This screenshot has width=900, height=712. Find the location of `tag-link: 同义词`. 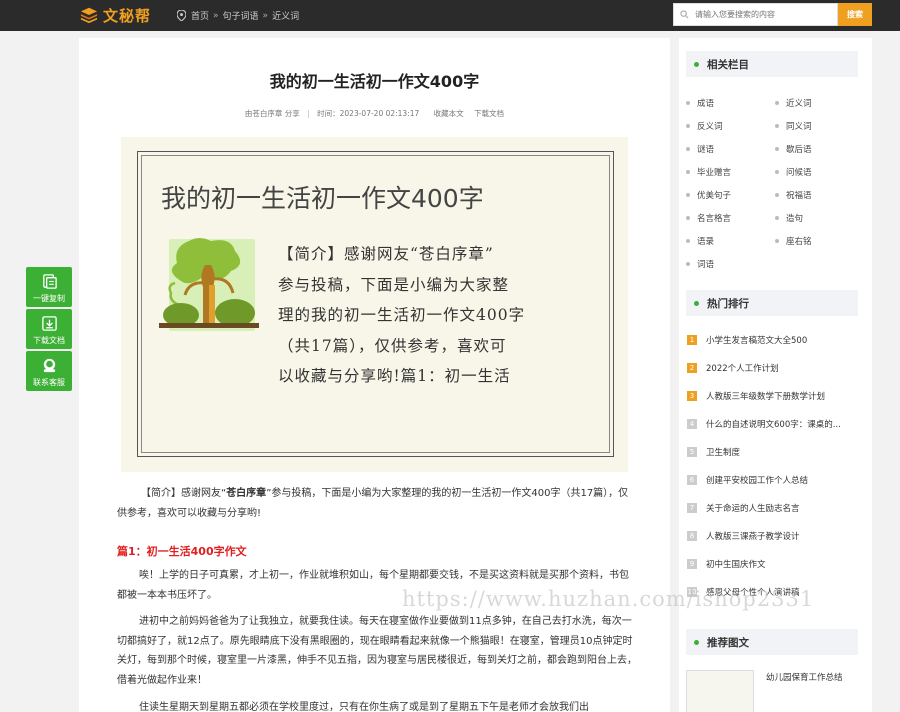

tag-link: 同义词 is located at coordinates (793, 126).